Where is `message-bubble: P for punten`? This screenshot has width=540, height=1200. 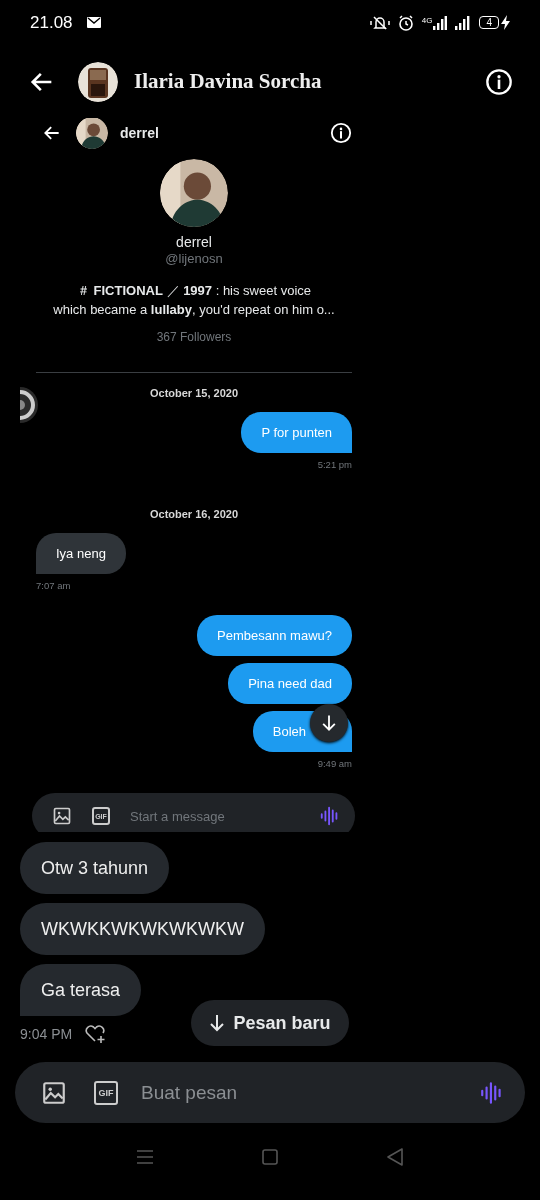
message-bubble: P for punten is located at coordinates (296, 432).